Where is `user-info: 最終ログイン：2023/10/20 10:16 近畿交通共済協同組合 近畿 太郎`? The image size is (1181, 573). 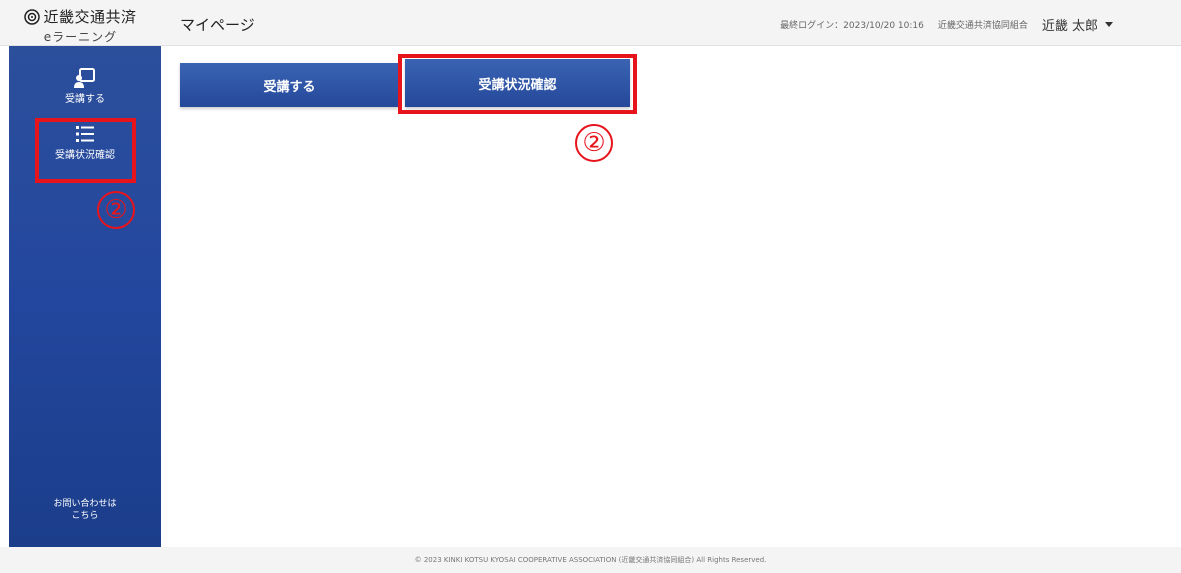
user-info: 最終ログイン：2023/10/20 10:16 近畿交通共済協同組合 近畿 太郎 is located at coordinates (946, 24).